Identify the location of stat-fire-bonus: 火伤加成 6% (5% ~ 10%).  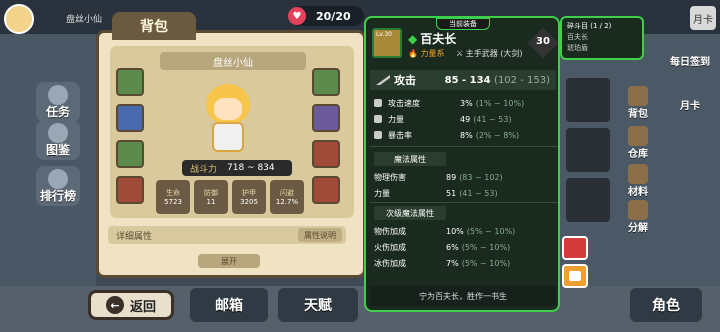
(442, 247).